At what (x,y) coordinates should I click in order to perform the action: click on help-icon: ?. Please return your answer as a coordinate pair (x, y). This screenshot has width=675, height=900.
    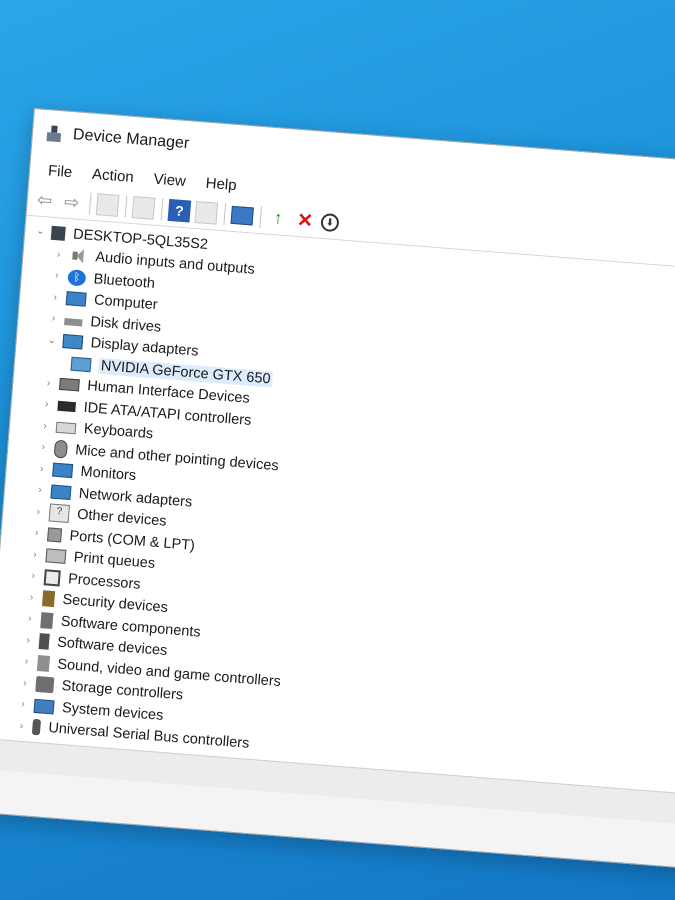
    Looking at the image, I should click on (179, 210).